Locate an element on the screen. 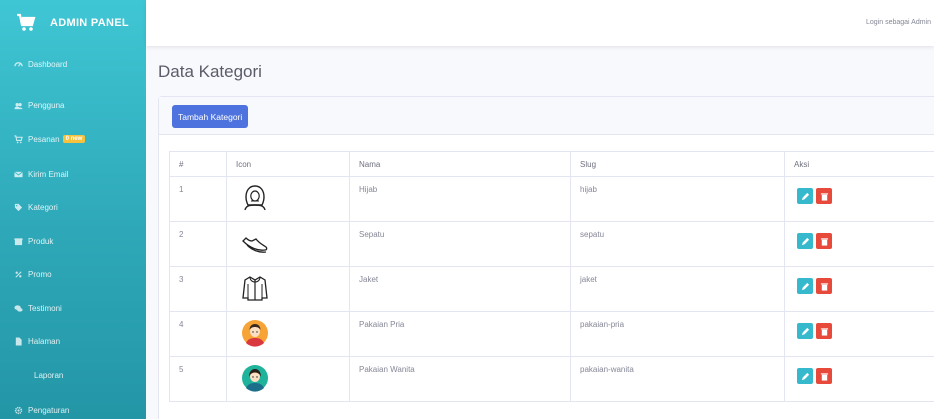 Image resolution: width=934 pixels, height=419 pixels. table-row: 5 Pakaian Wanita pakaian-wanita is located at coordinates (551, 379).